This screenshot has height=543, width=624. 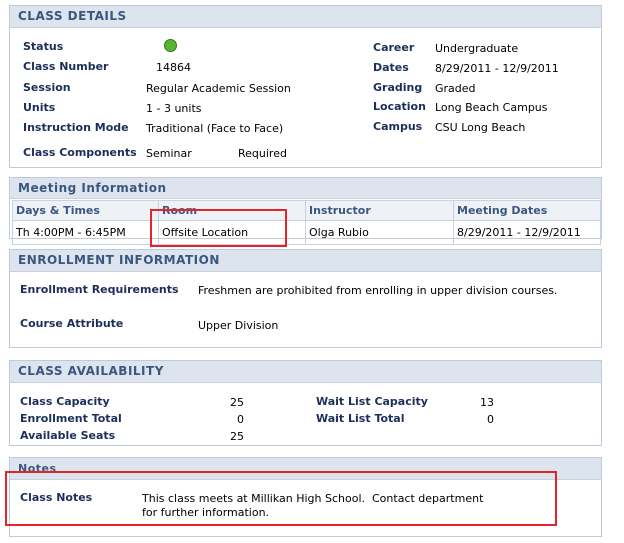 I want to click on location-label: Location, so click(x=399, y=106).